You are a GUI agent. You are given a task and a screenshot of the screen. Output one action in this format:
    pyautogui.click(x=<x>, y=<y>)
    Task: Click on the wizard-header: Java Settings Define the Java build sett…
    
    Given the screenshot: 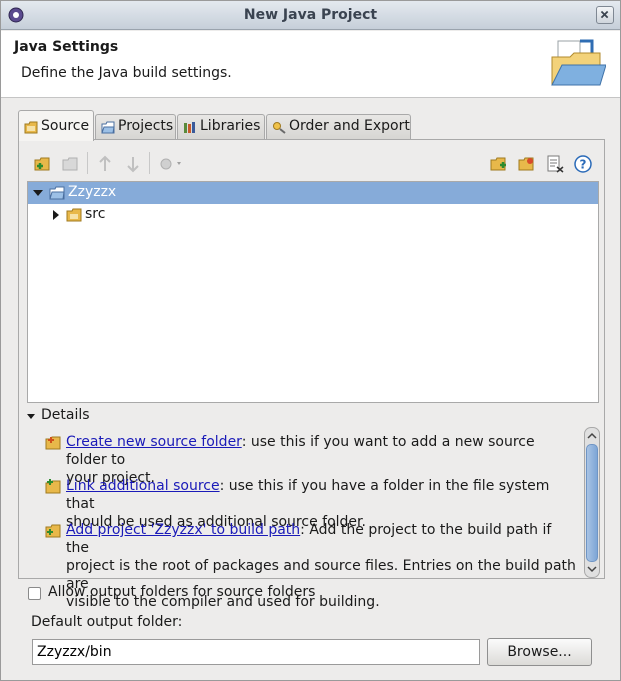 What is the action you would take?
    pyautogui.click(x=310, y=64)
    